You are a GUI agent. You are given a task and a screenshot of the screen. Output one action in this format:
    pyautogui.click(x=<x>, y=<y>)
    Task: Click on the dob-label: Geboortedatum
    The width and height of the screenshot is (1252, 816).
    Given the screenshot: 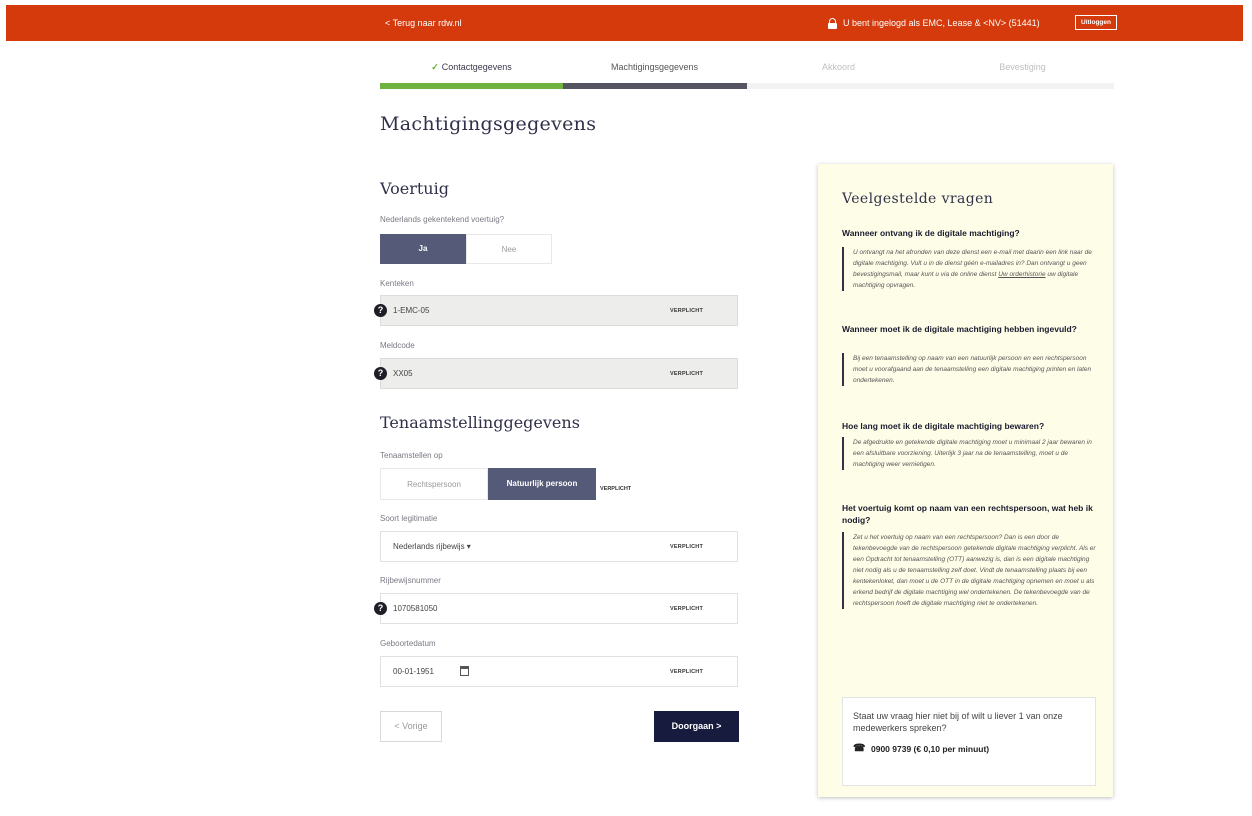 What is the action you would take?
    pyautogui.click(x=408, y=643)
    